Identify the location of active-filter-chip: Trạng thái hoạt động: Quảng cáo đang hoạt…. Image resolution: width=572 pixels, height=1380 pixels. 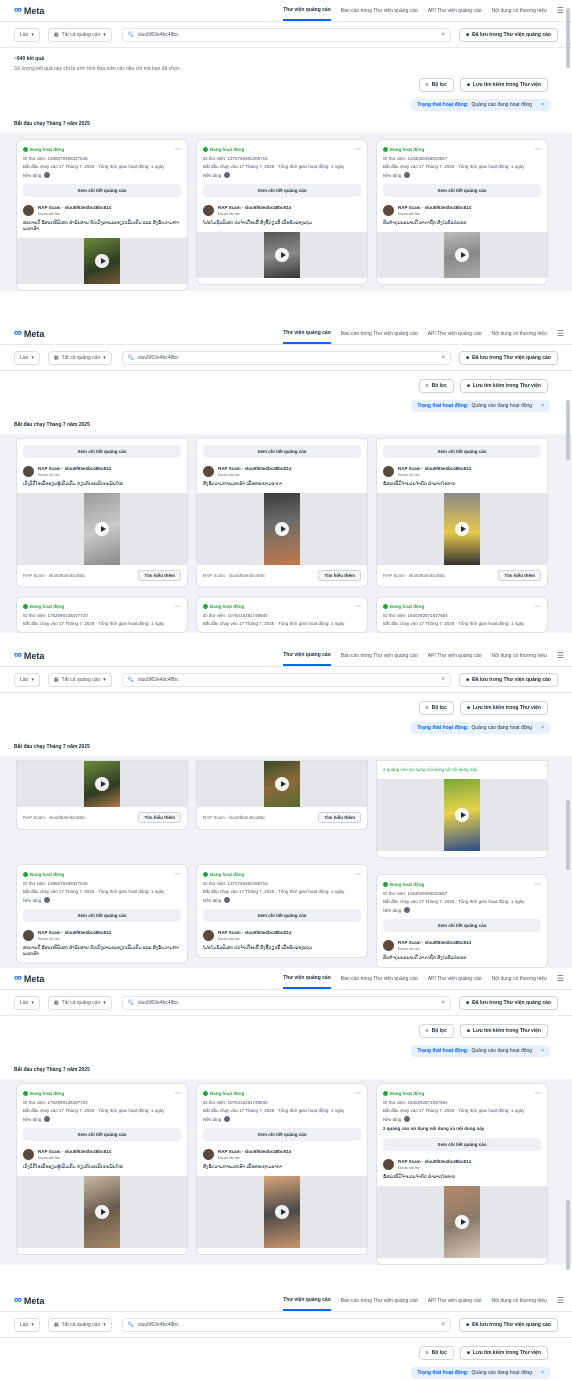
(480, 728).